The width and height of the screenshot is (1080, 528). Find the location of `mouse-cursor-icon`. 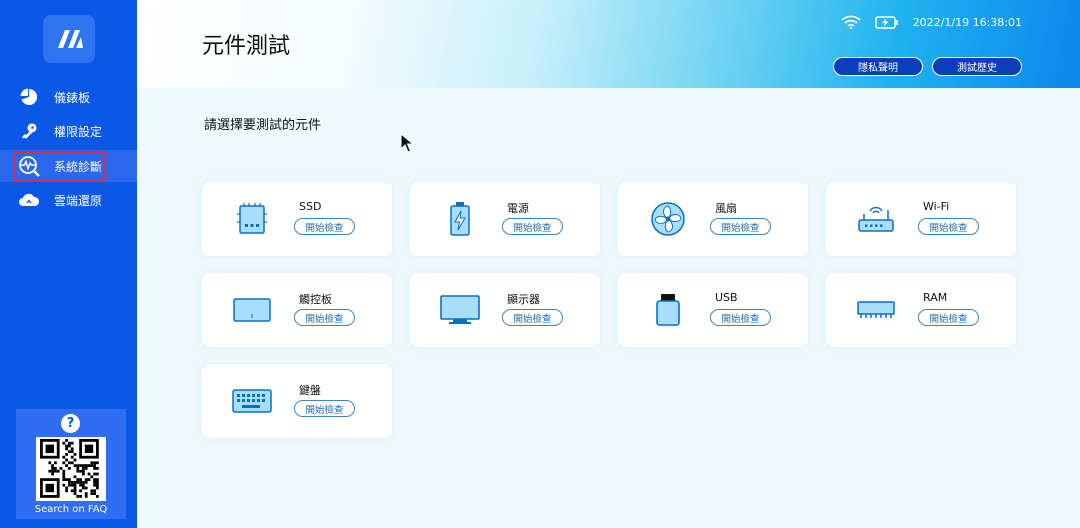

mouse-cursor-icon is located at coordinates (407, 144).